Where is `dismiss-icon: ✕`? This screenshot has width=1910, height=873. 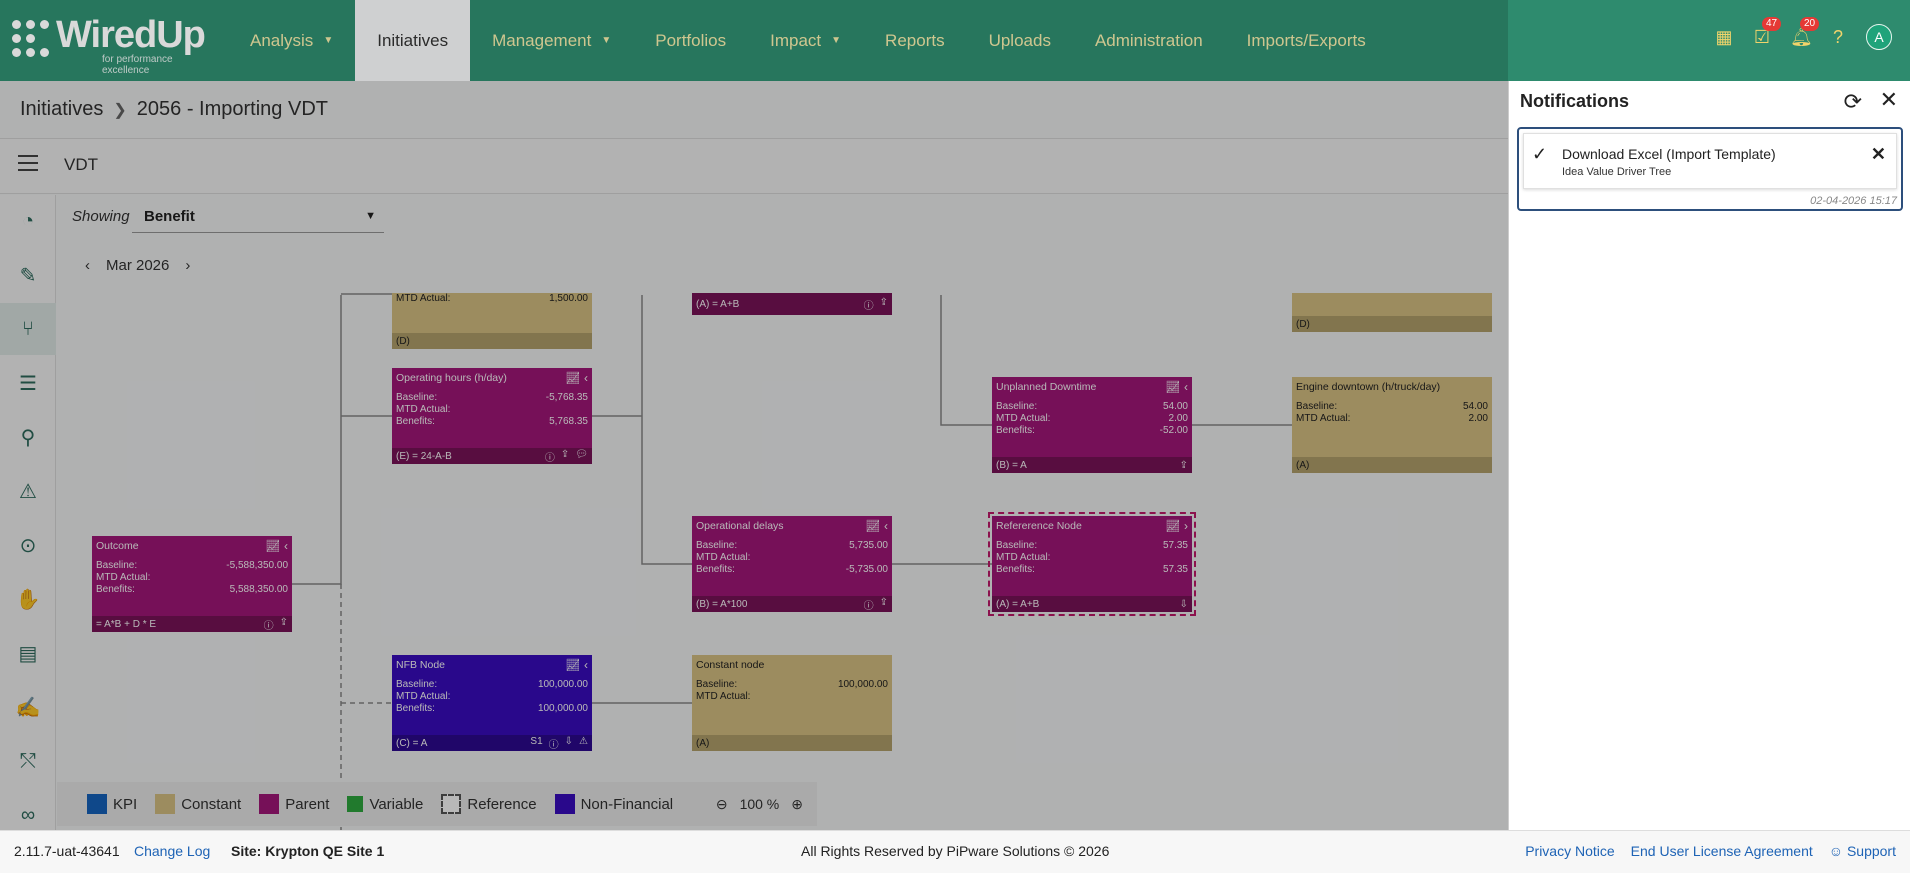
dismiss-icon: ✕ is located at coordinates (1878, 154).